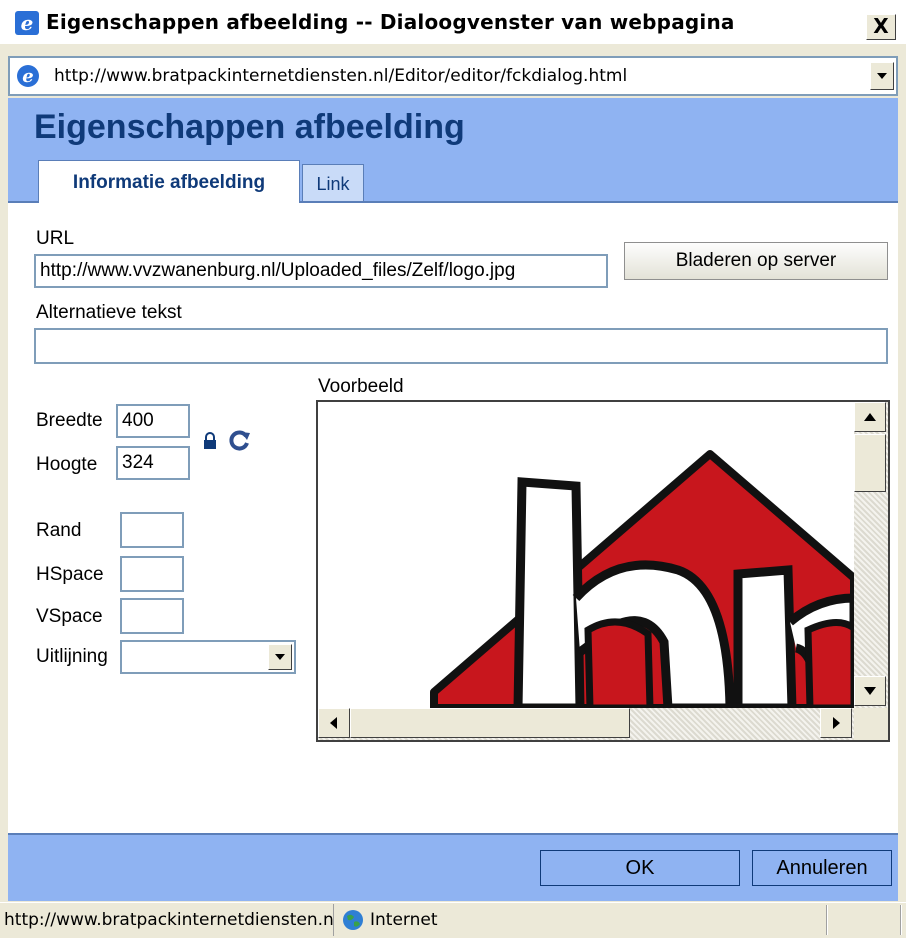 The height and width of the screenshot is (938, 906). Describe the element at coordinates (871, 555) in the screenshot. I see `vertical-scrollbar` at that location.